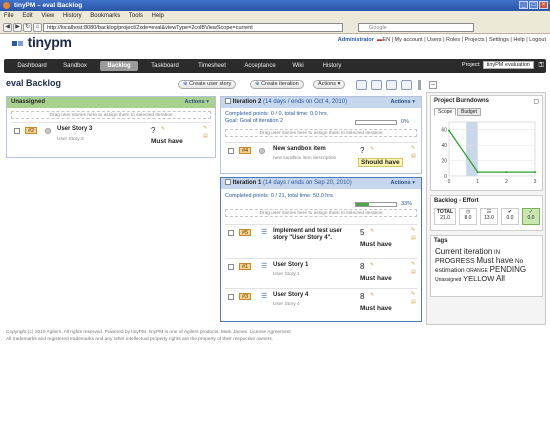  Describe the element at coordinates (277, 84) in the screenshot. I see `create-iteration-button: ⊕ Create iteration` at that location.